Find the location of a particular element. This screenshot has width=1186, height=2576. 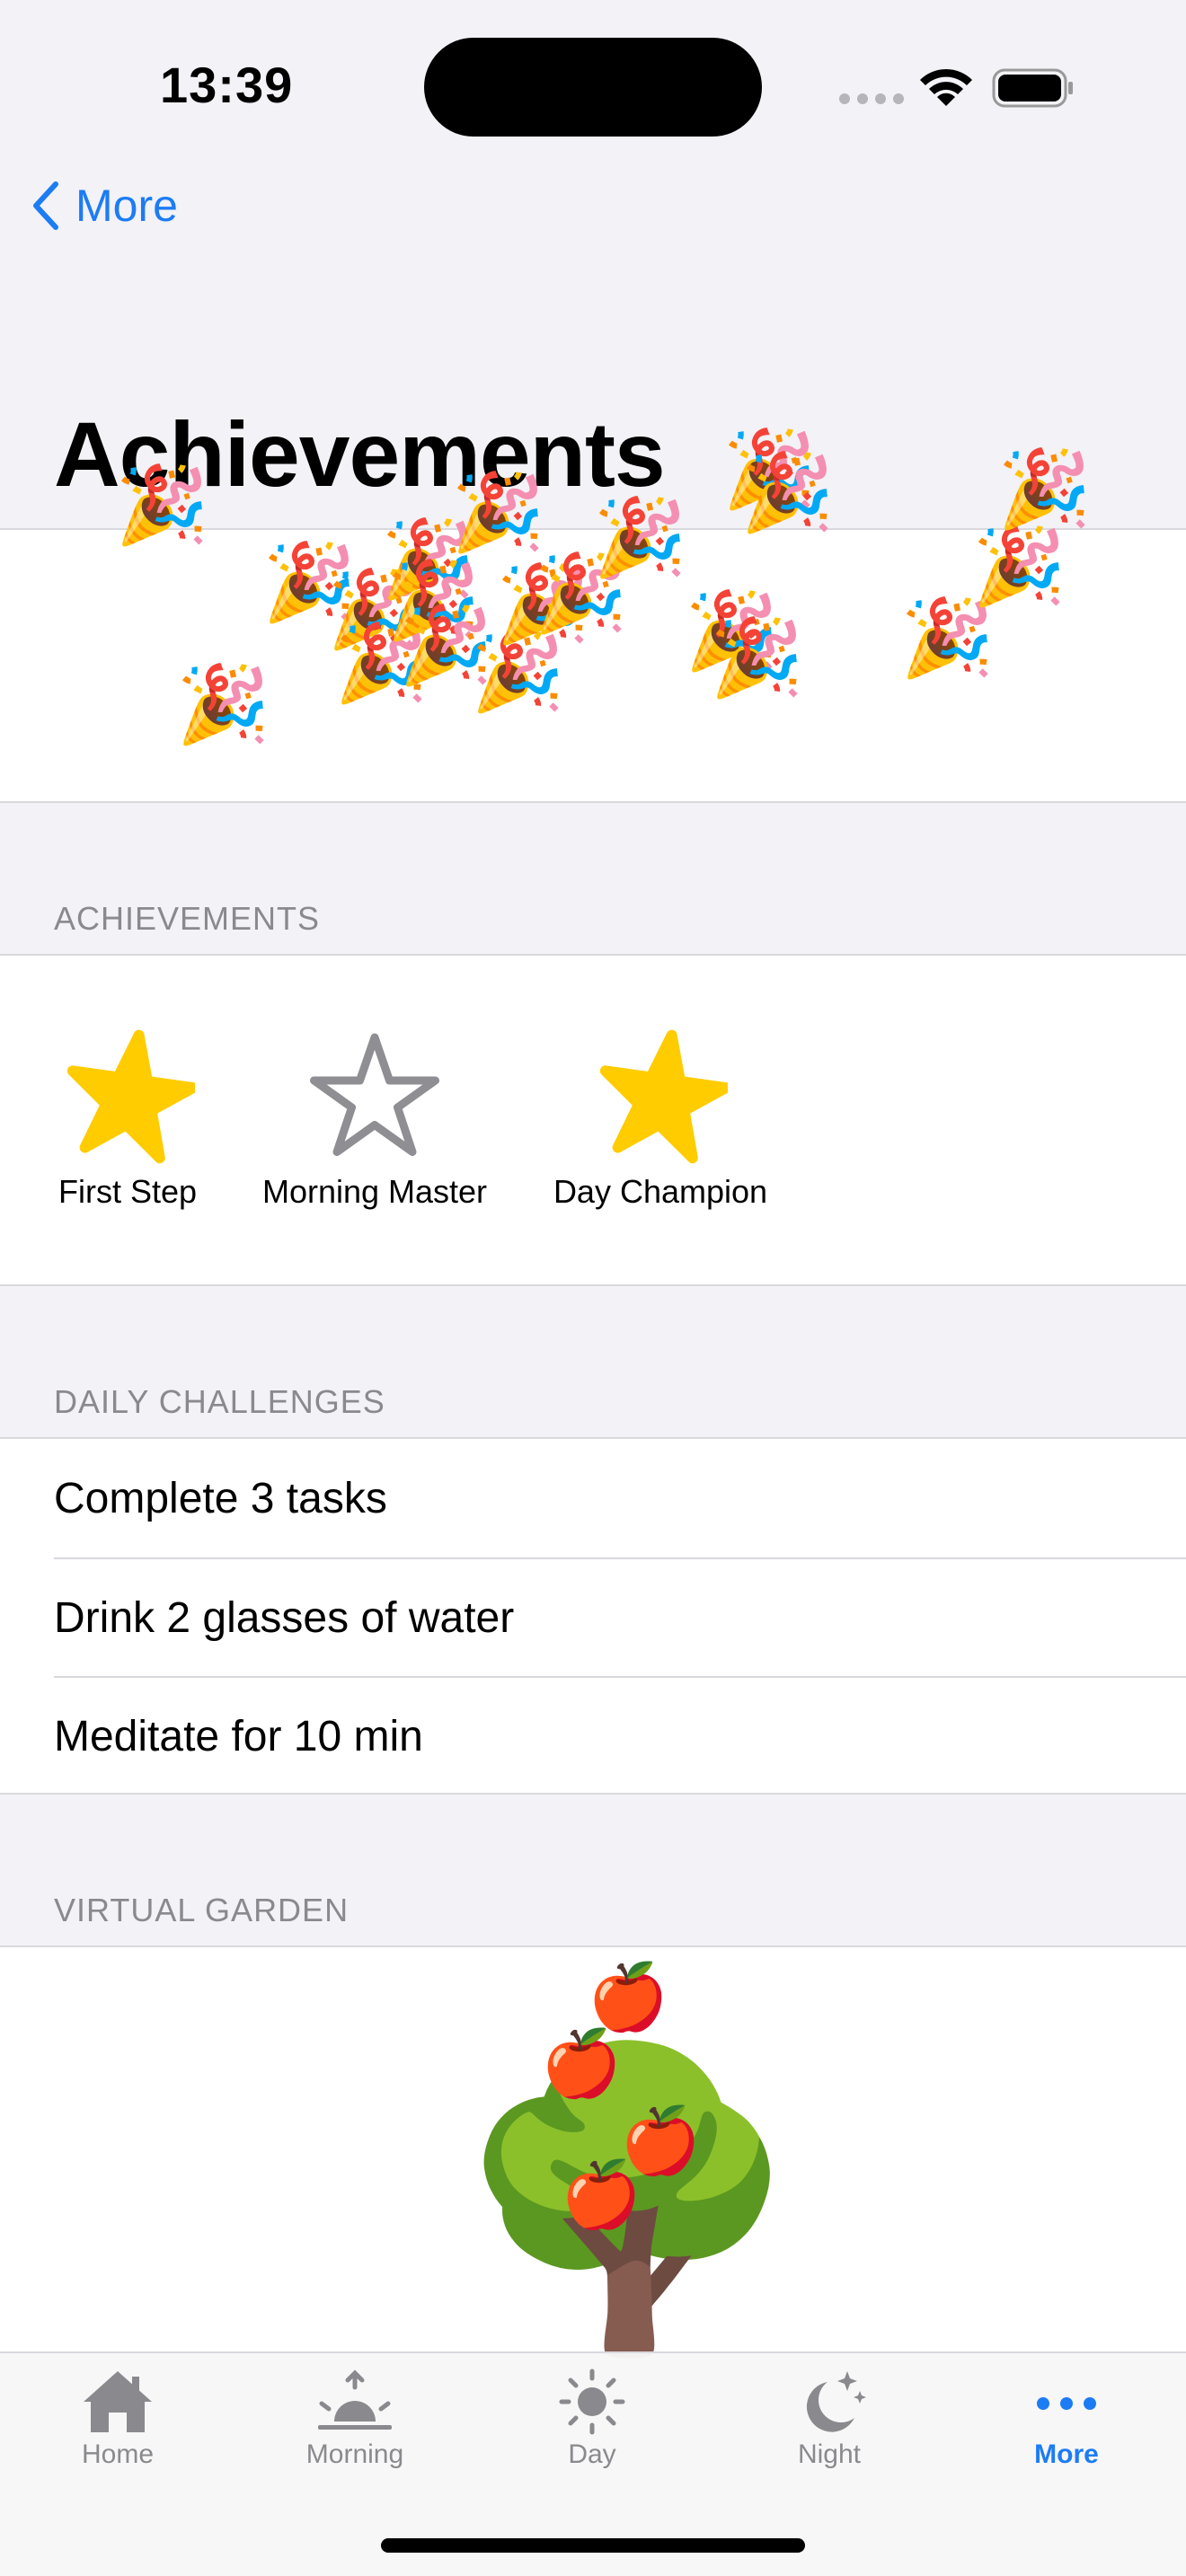

tab-night: Night is located at coordinates (829, 2419).